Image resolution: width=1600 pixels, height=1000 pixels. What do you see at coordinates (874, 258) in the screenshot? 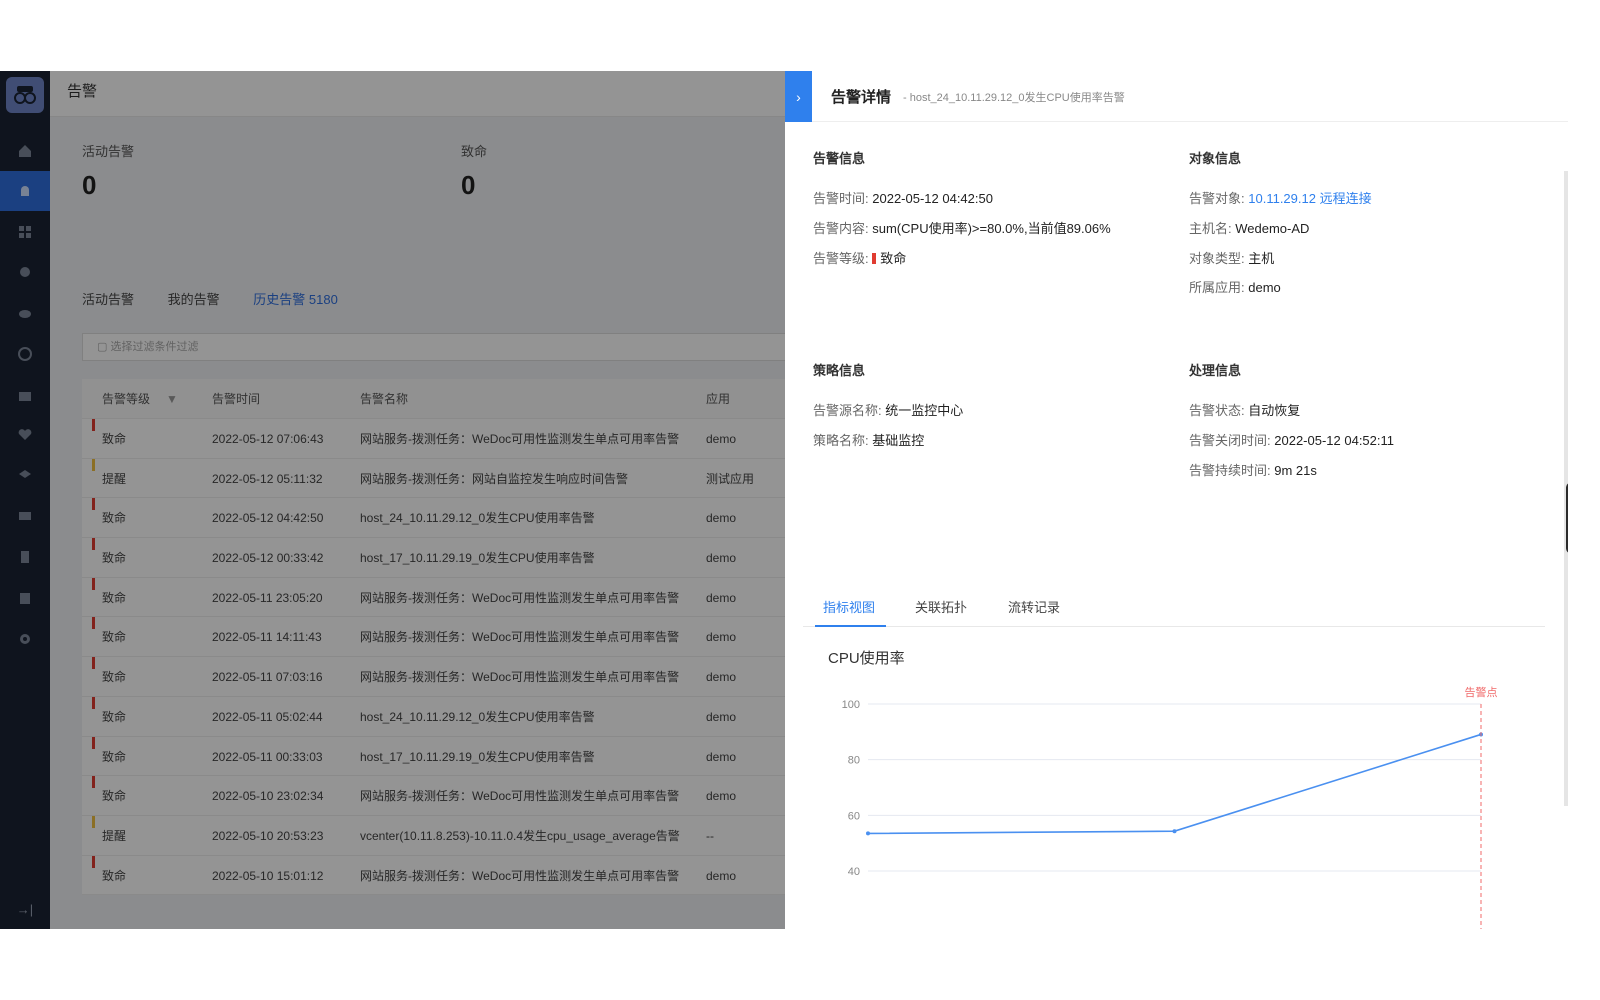
I see `severity-marker` at bounding box center [874, 258].